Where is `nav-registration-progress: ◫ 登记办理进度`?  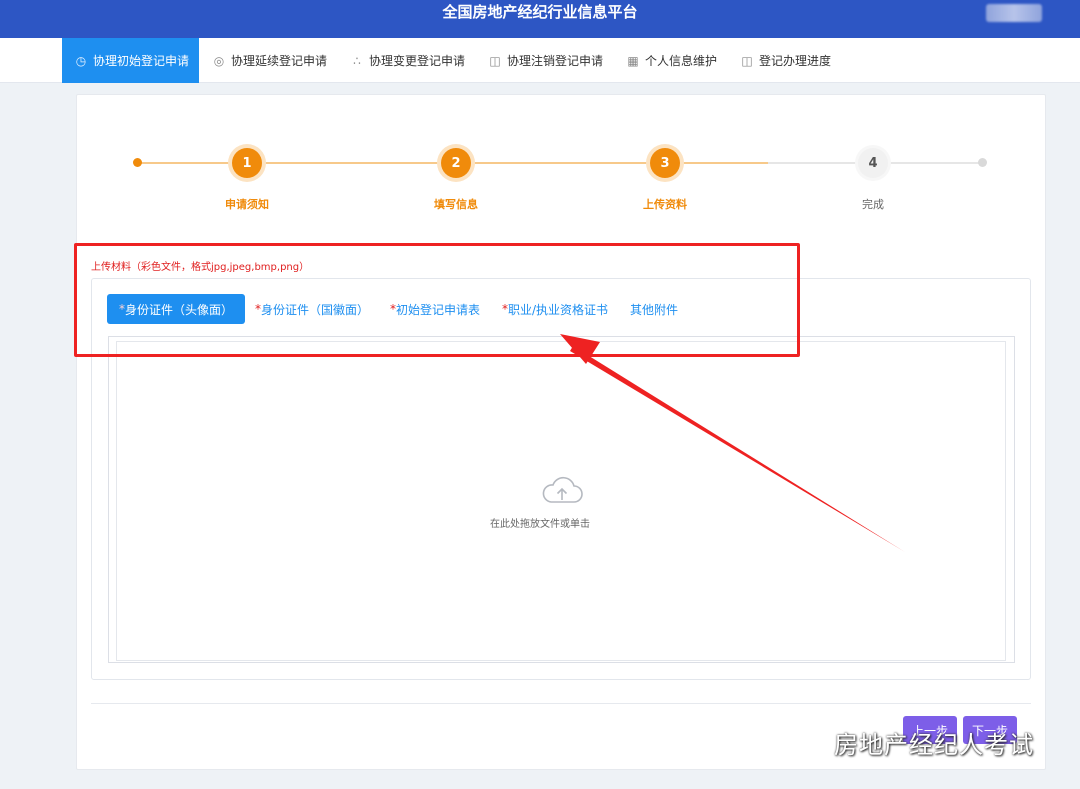 nav-registration-progress: ◫ 登记办理进度 is located at coordinates (785, 60).